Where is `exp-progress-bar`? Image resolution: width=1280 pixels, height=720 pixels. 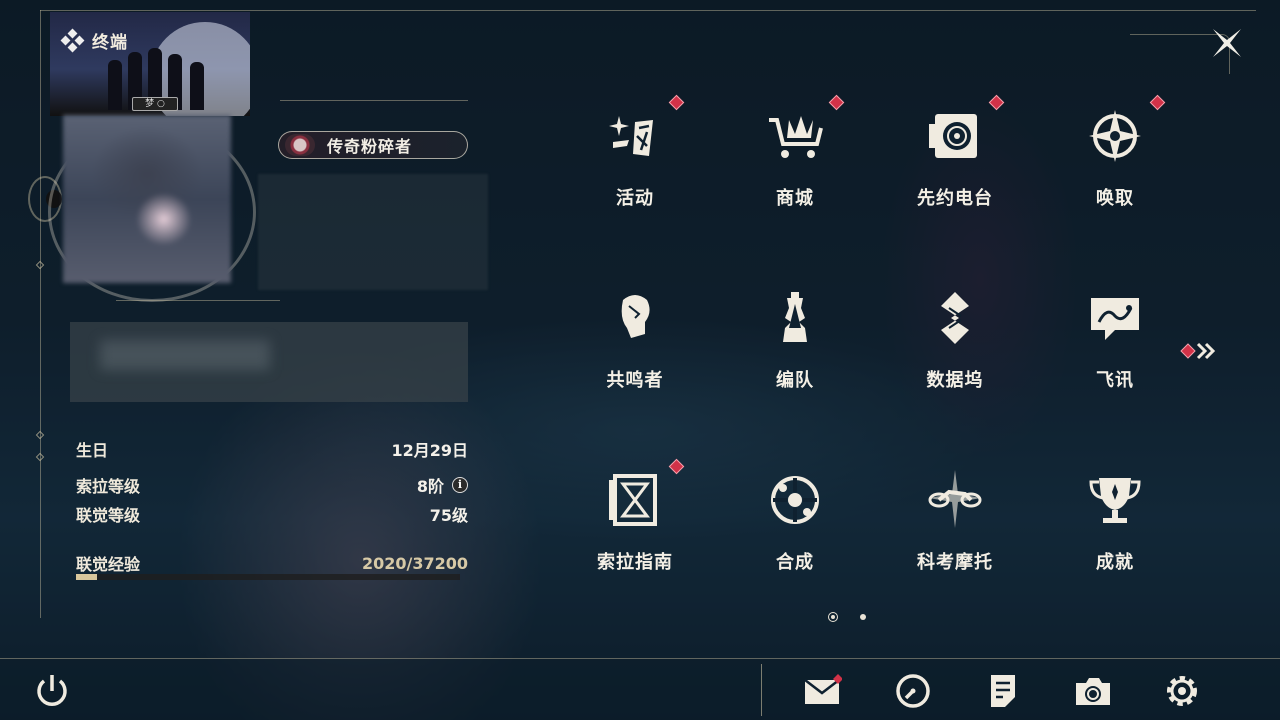 exp-progress-bar is located at coordinates (268, 577).